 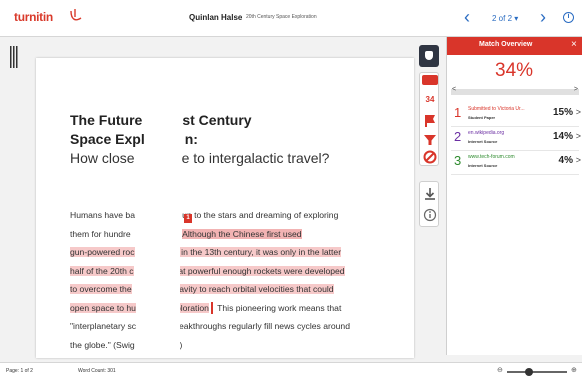 What do you see at coordinates (482, 117) in the screenshot?
I see `match-source-type: Student Paper` at bounding box center [482, 117].